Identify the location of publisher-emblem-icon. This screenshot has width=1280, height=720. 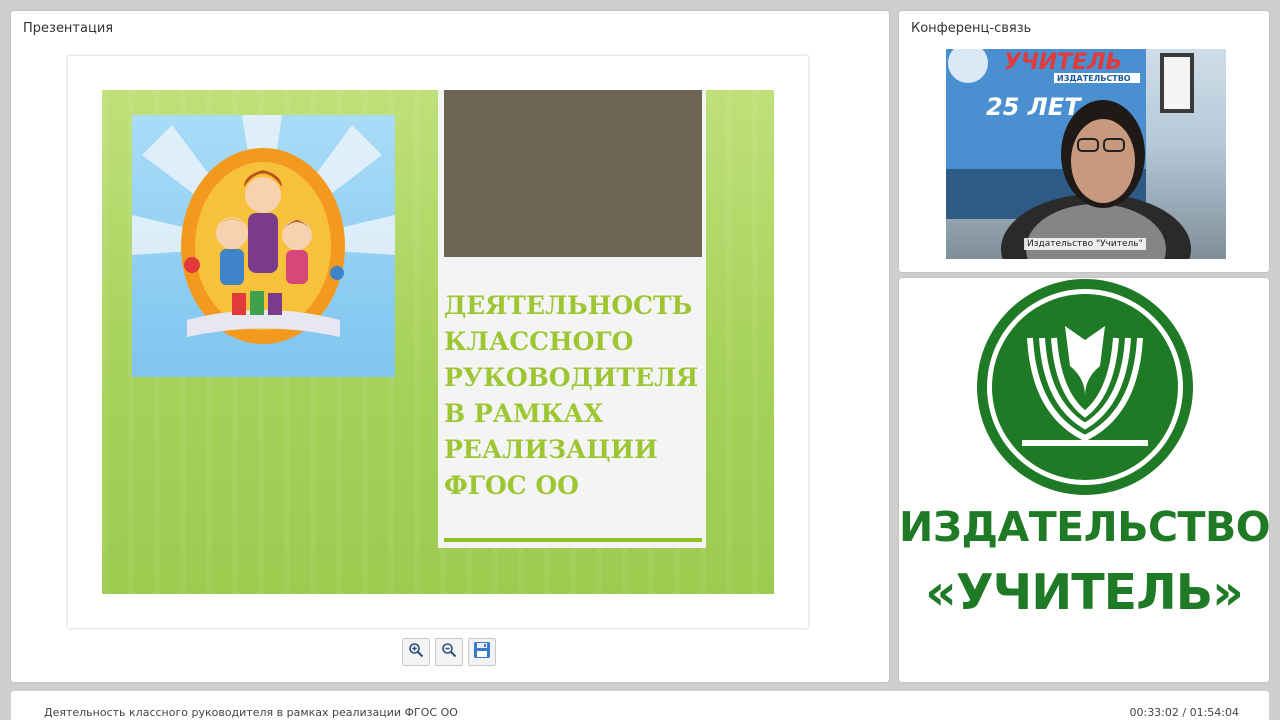
(1085, 387).